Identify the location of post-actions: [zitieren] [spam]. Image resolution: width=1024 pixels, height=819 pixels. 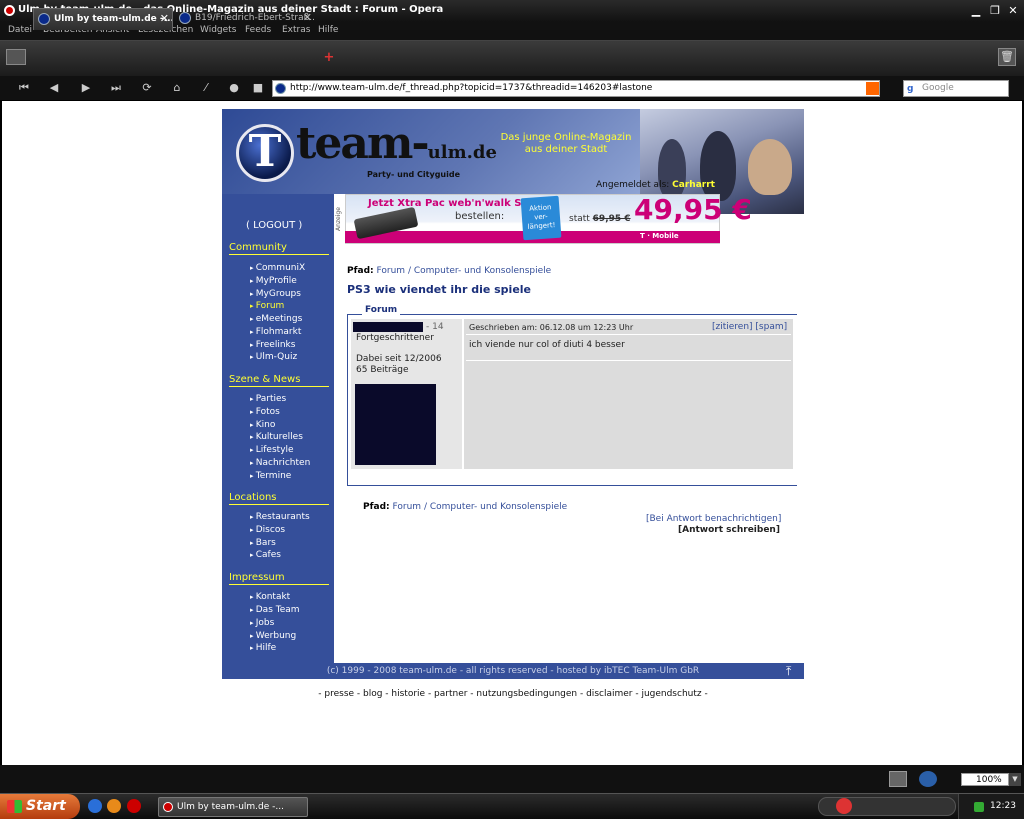
(749, 327).